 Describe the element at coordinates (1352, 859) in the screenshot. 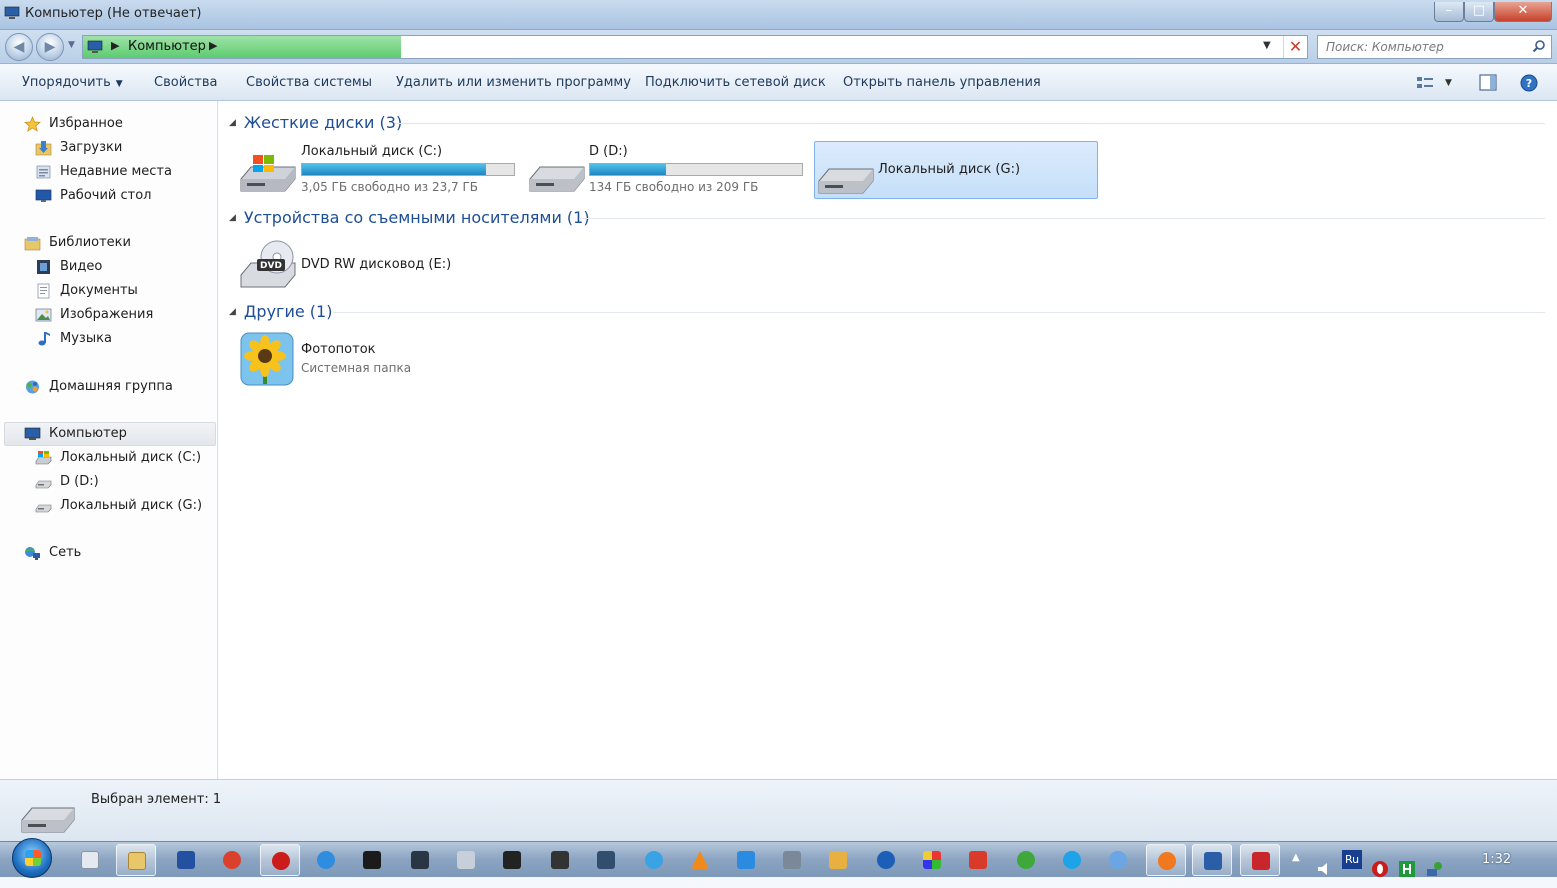

I see `language-indicator: Ru` at that location.